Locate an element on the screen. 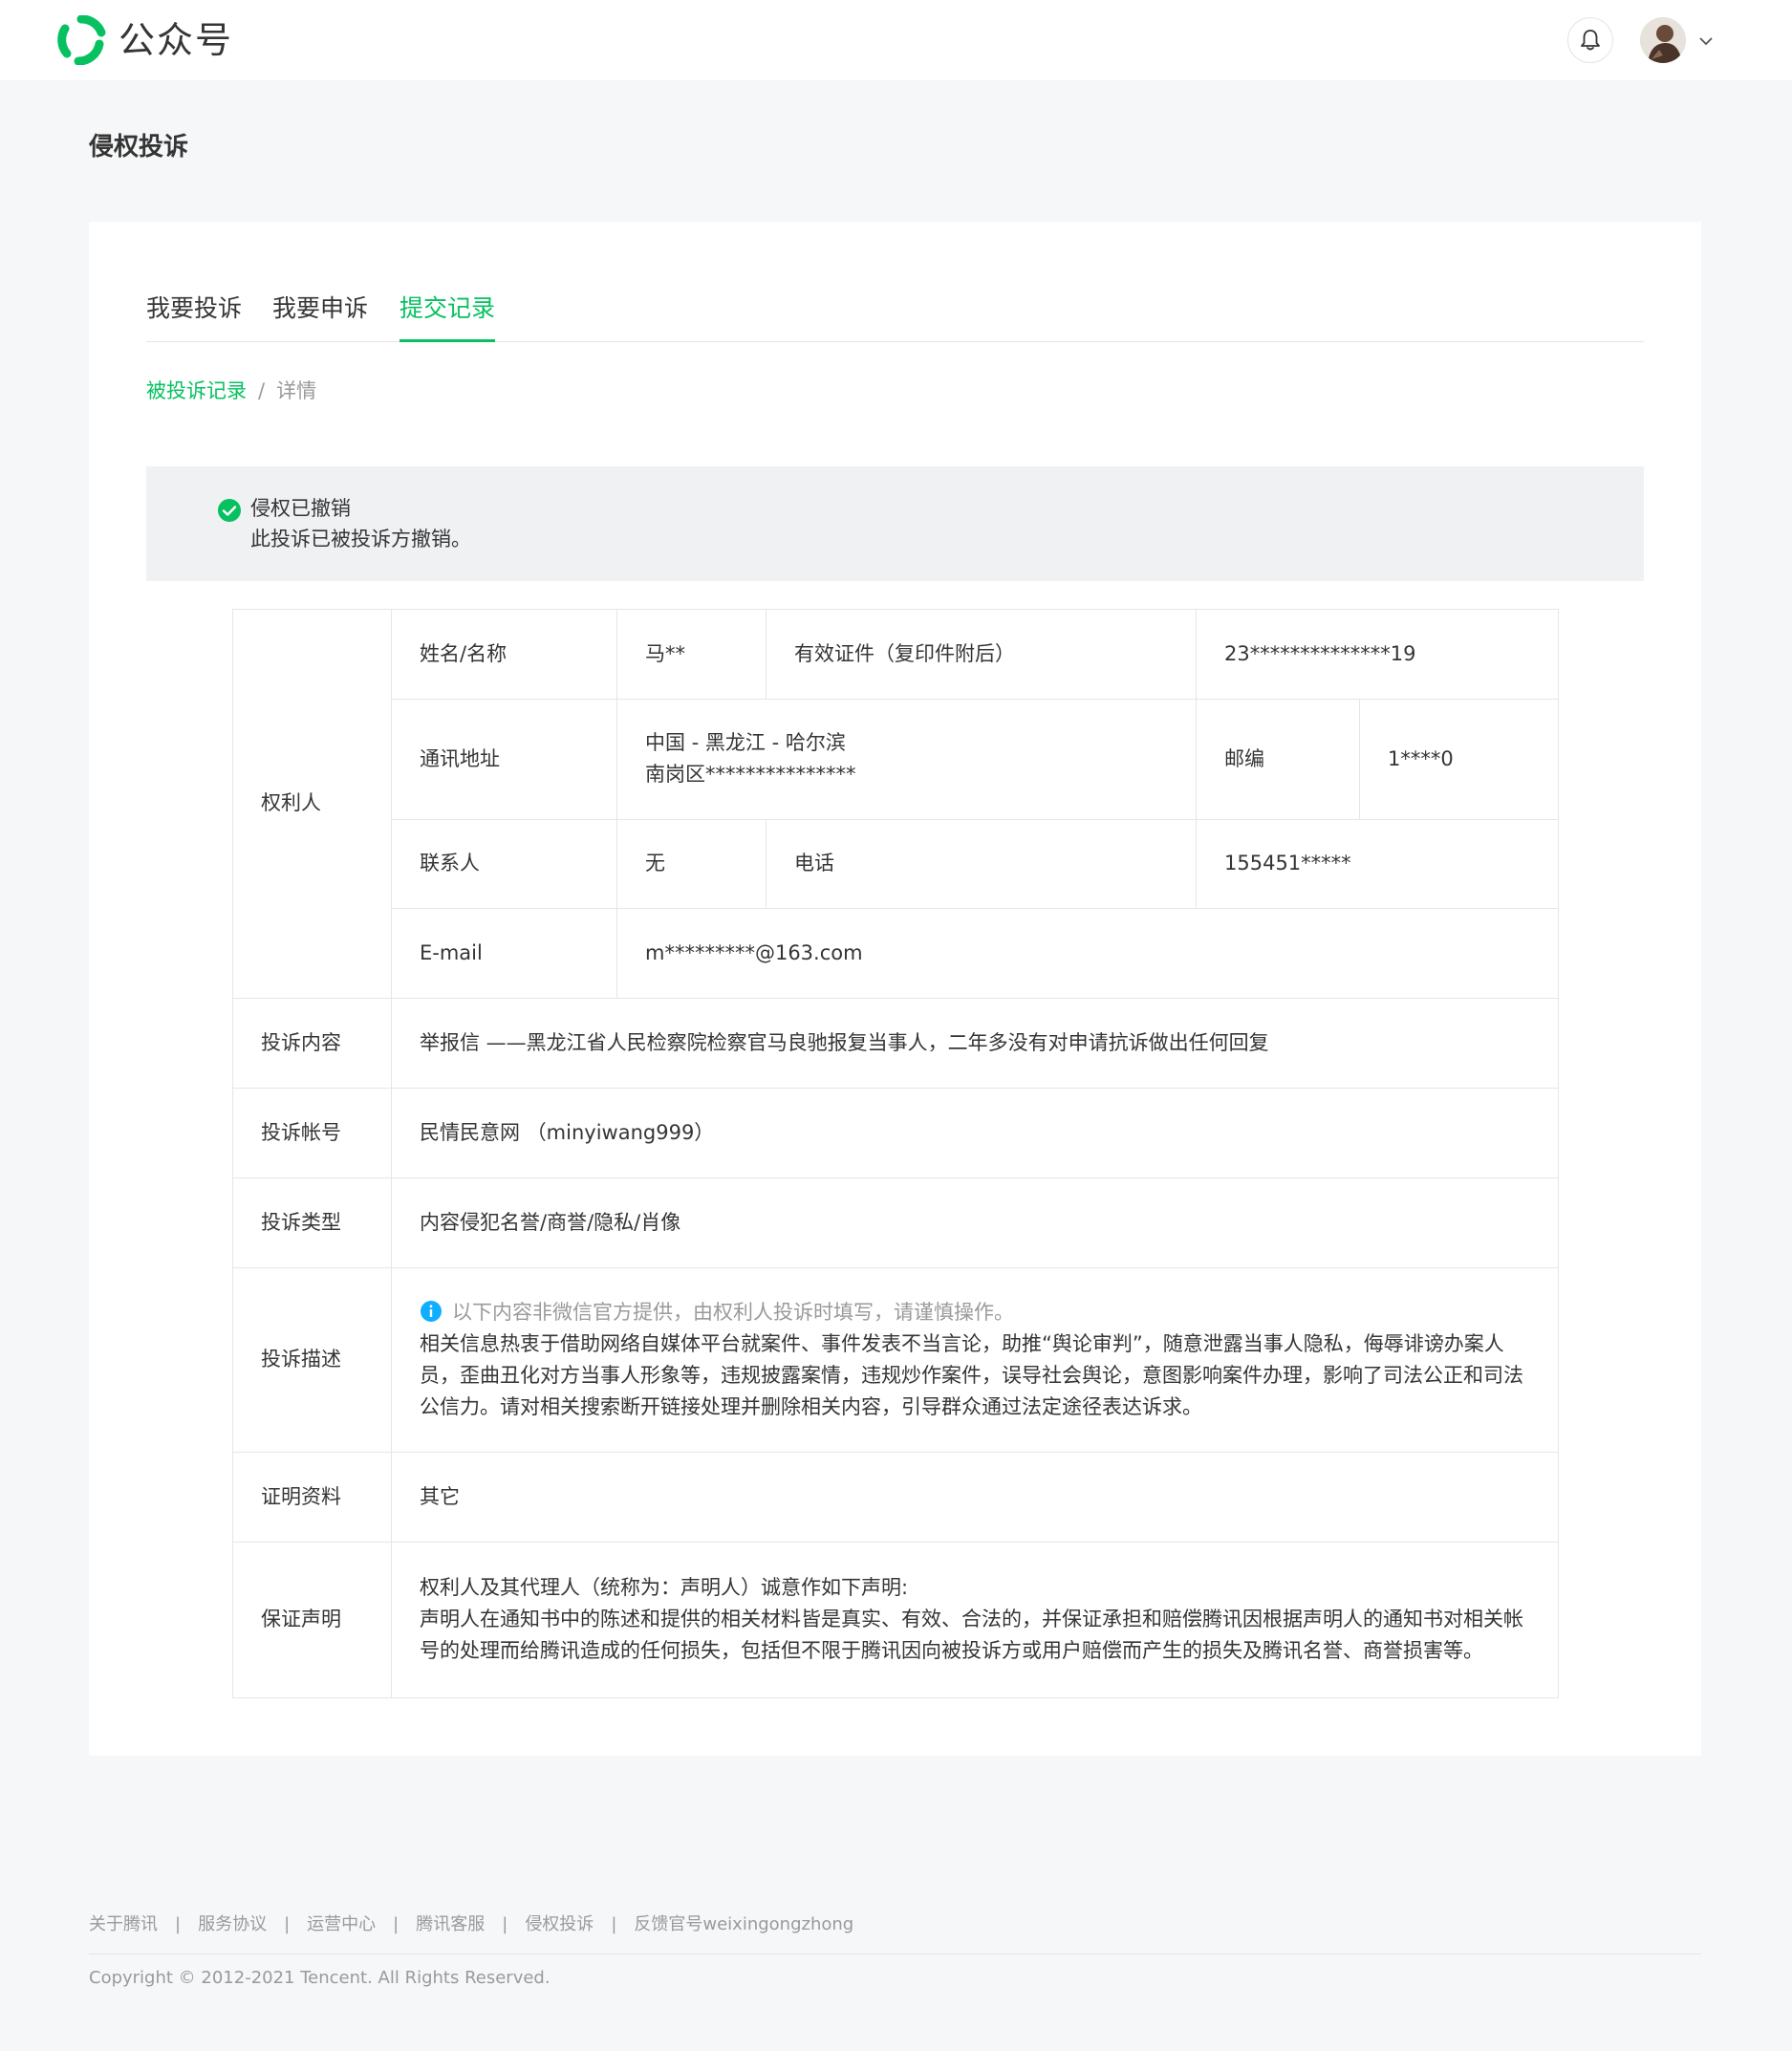  check-circle-icon is located at coordinates (229, 510).